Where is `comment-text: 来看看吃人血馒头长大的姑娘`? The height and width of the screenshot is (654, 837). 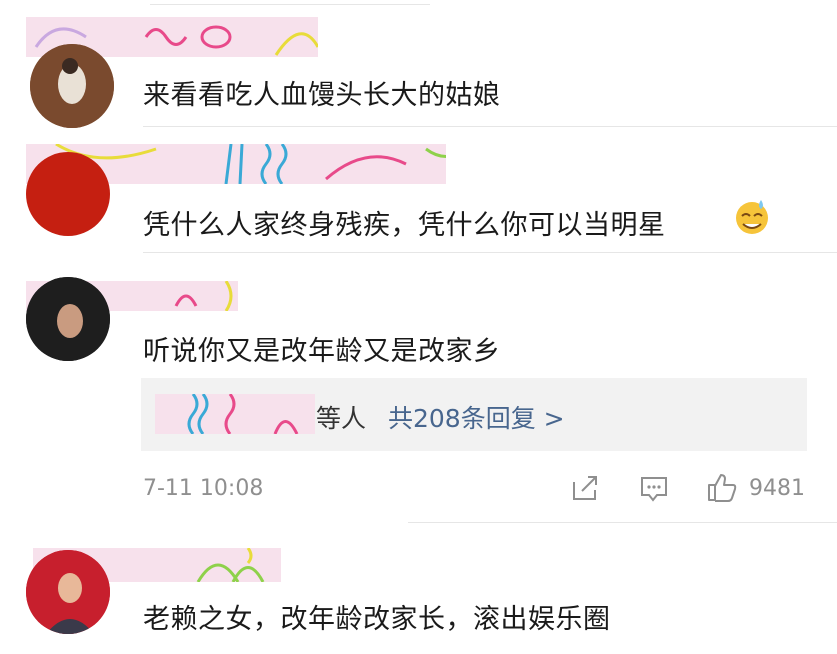 comment-text: 来看看吃人血馒头长大的姑娘 is located at coordinates (322, 95).